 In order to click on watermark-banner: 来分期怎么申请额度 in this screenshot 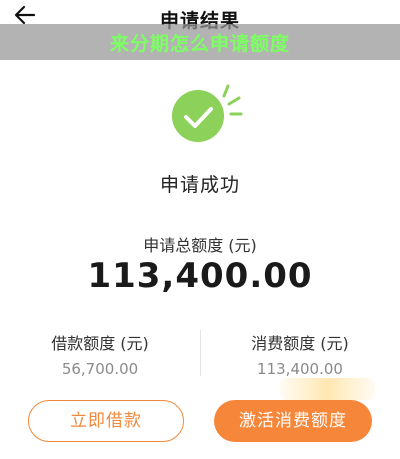, I will do `click(200, 42)`.